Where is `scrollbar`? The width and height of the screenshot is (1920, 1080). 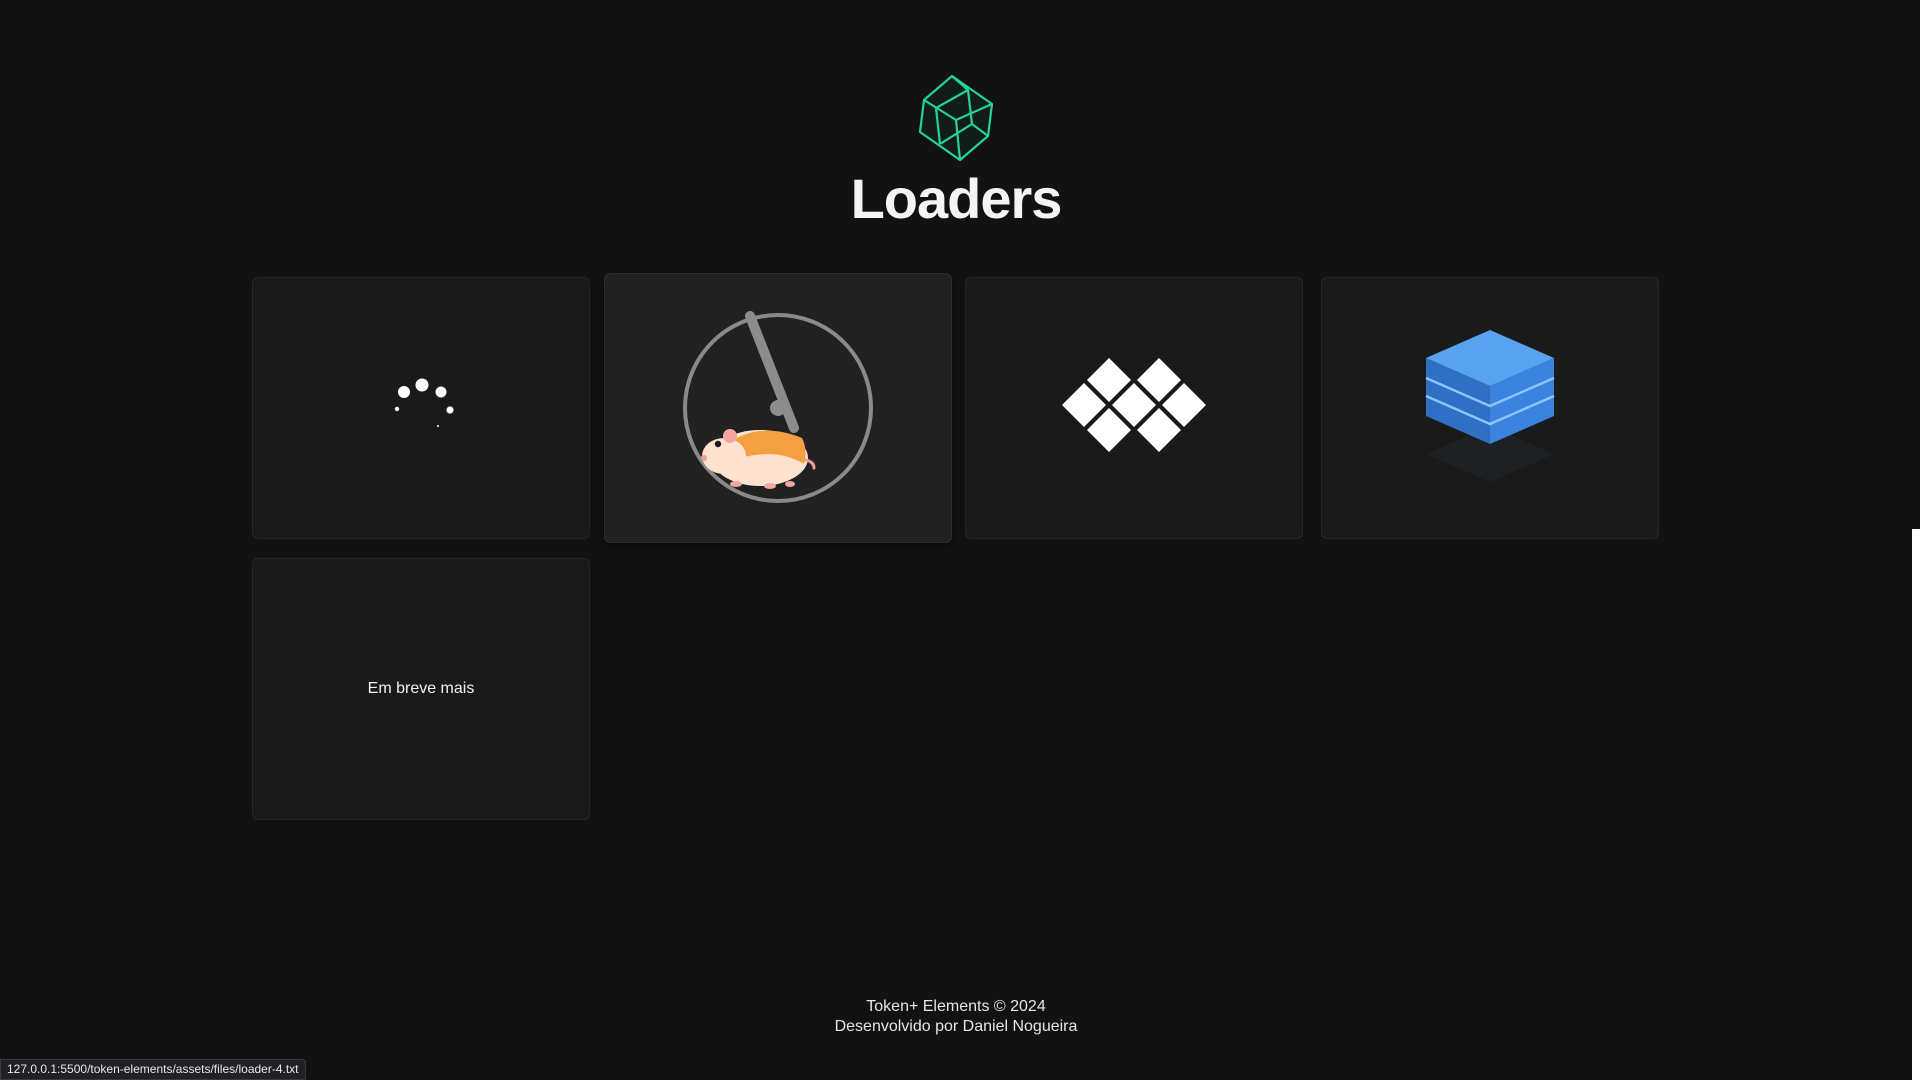
scrollbar is located at coordinates (1916, 804).